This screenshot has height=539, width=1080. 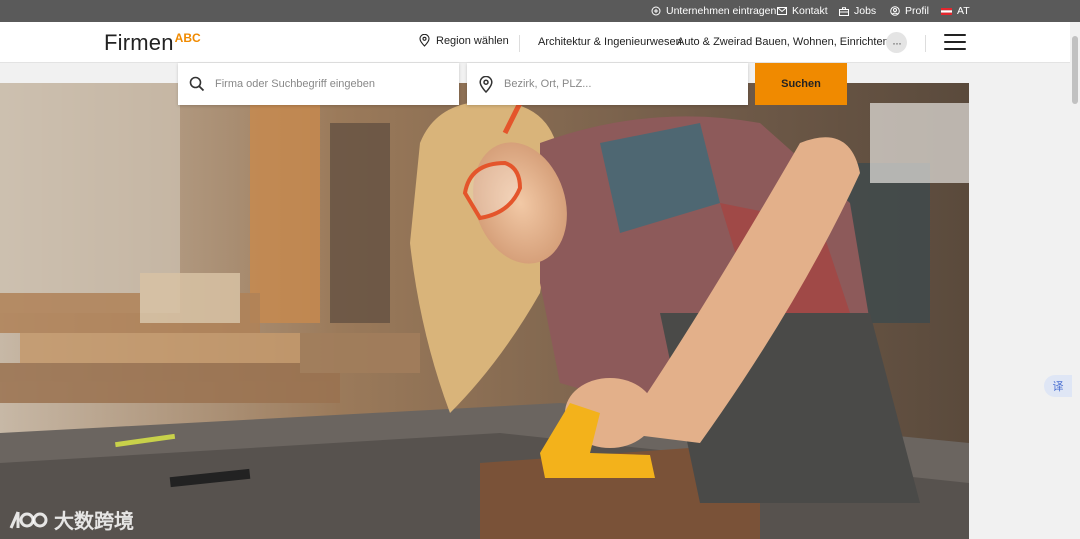 I want to click on nav-item-architektur: Architektur & Ingenieurwesen, so click(x=610, y=42).